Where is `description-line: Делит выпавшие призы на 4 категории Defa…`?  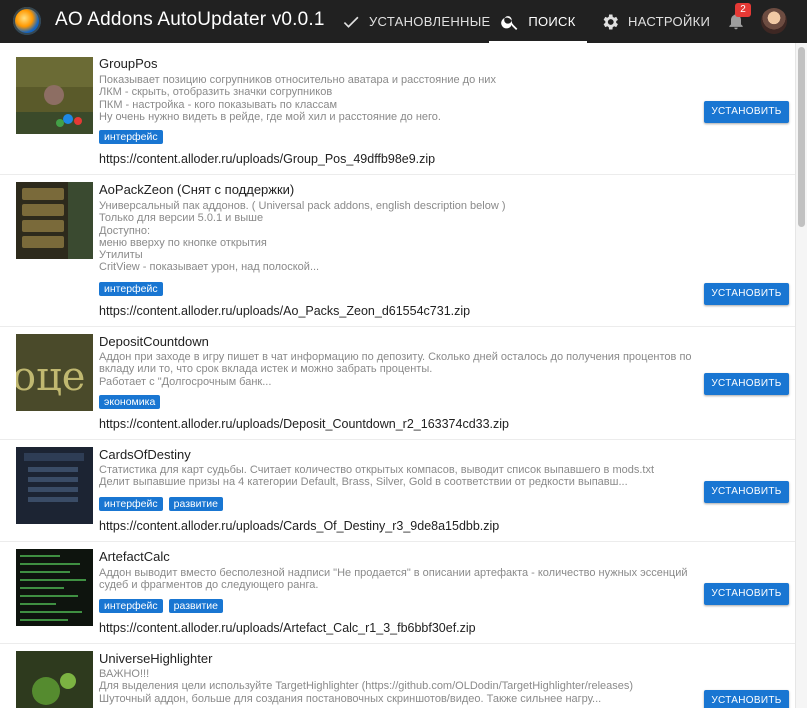
description-line: Делит выпавшие призы на 4 категории Defa… is located at coordinates (363, 482).